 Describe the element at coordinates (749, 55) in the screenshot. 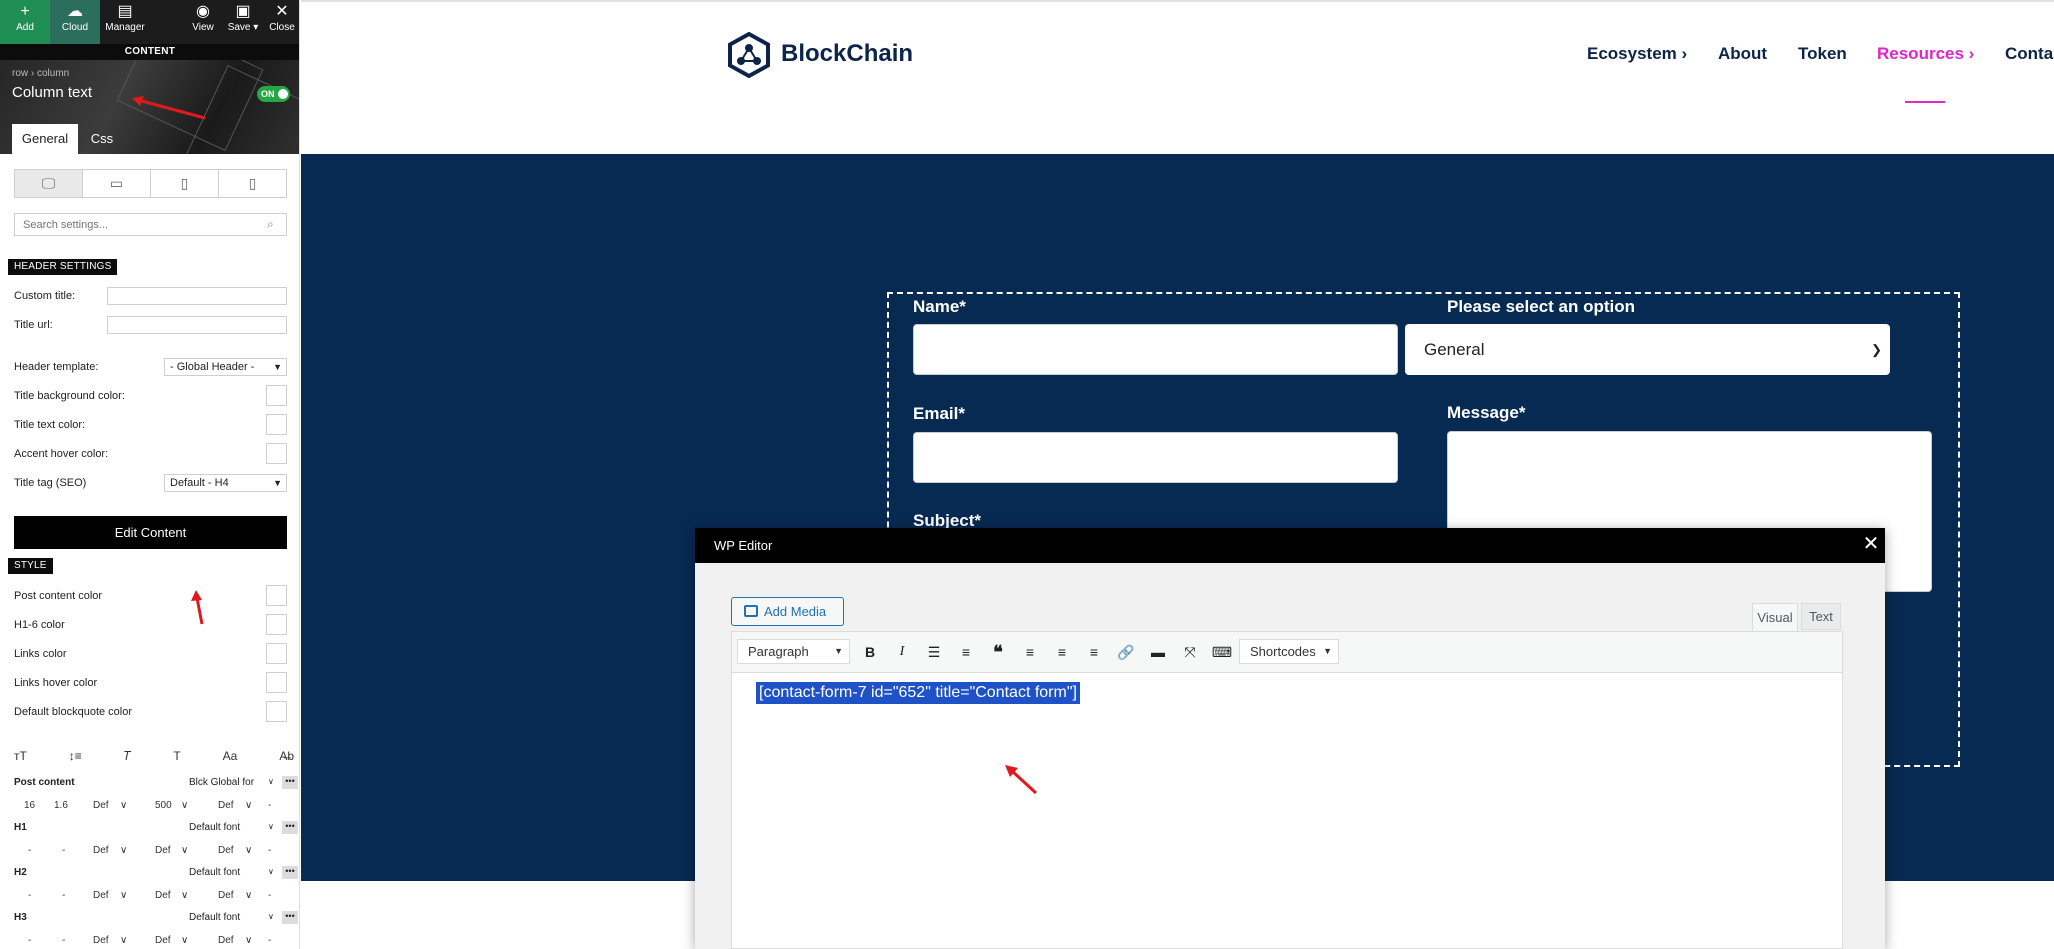

I see `blockchain-logo-icon` at that location.